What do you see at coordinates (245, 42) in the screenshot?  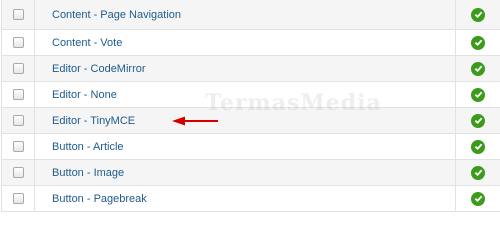 I see `plugin-name-cell: Content - Vote` at bounding box center [245, 42].